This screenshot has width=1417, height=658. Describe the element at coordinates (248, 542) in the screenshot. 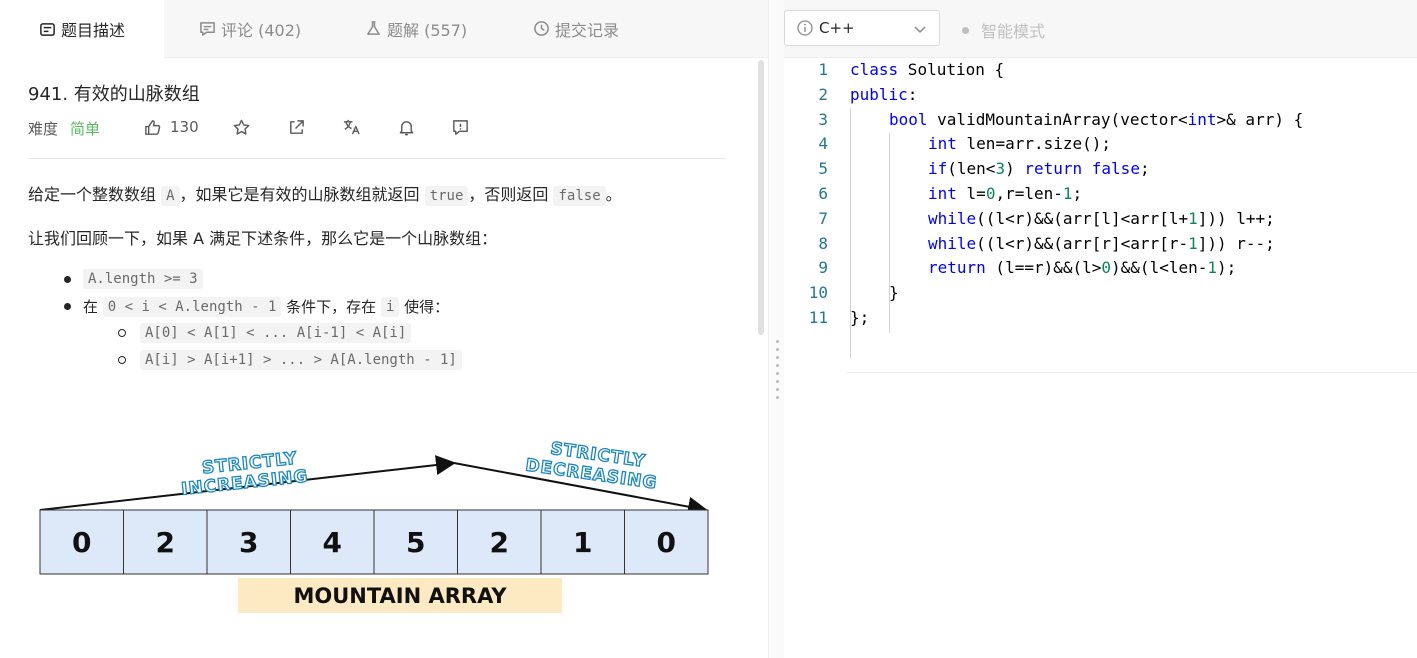

I see `array-cell-value: 3` at that location.